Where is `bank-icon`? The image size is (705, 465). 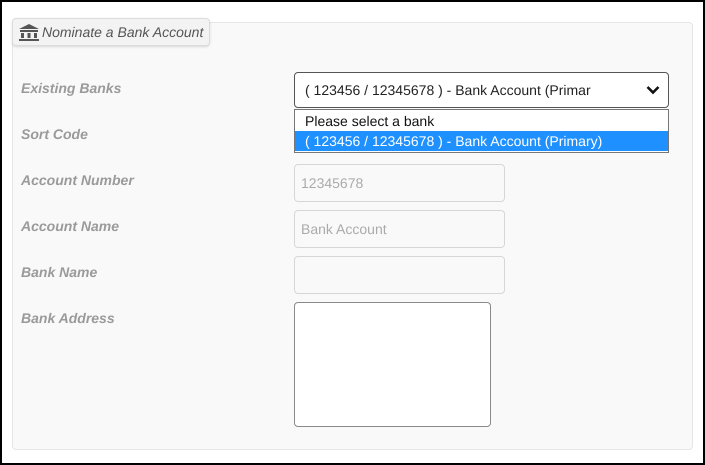 bank-icon is located at coordinates (29, 32).